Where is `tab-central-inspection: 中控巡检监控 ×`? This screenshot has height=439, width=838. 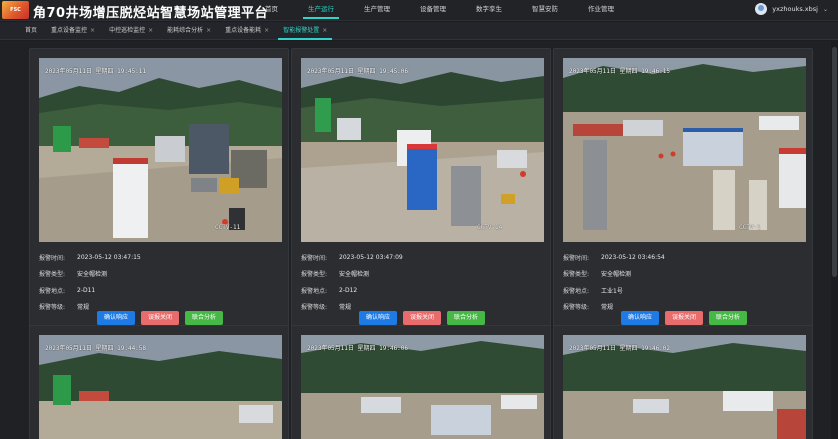 tab-central-inspection: 中控巡检监控 × is located at coordinates (131, 31).